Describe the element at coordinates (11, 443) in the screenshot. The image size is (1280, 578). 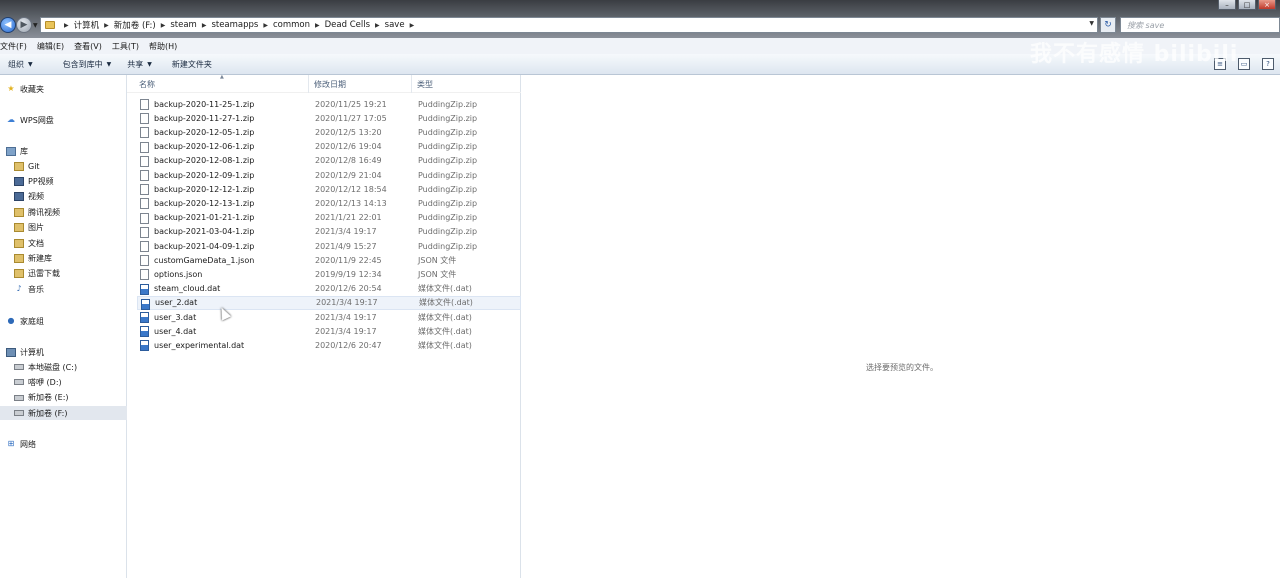
I see `network-icon: ⊞` at that location.